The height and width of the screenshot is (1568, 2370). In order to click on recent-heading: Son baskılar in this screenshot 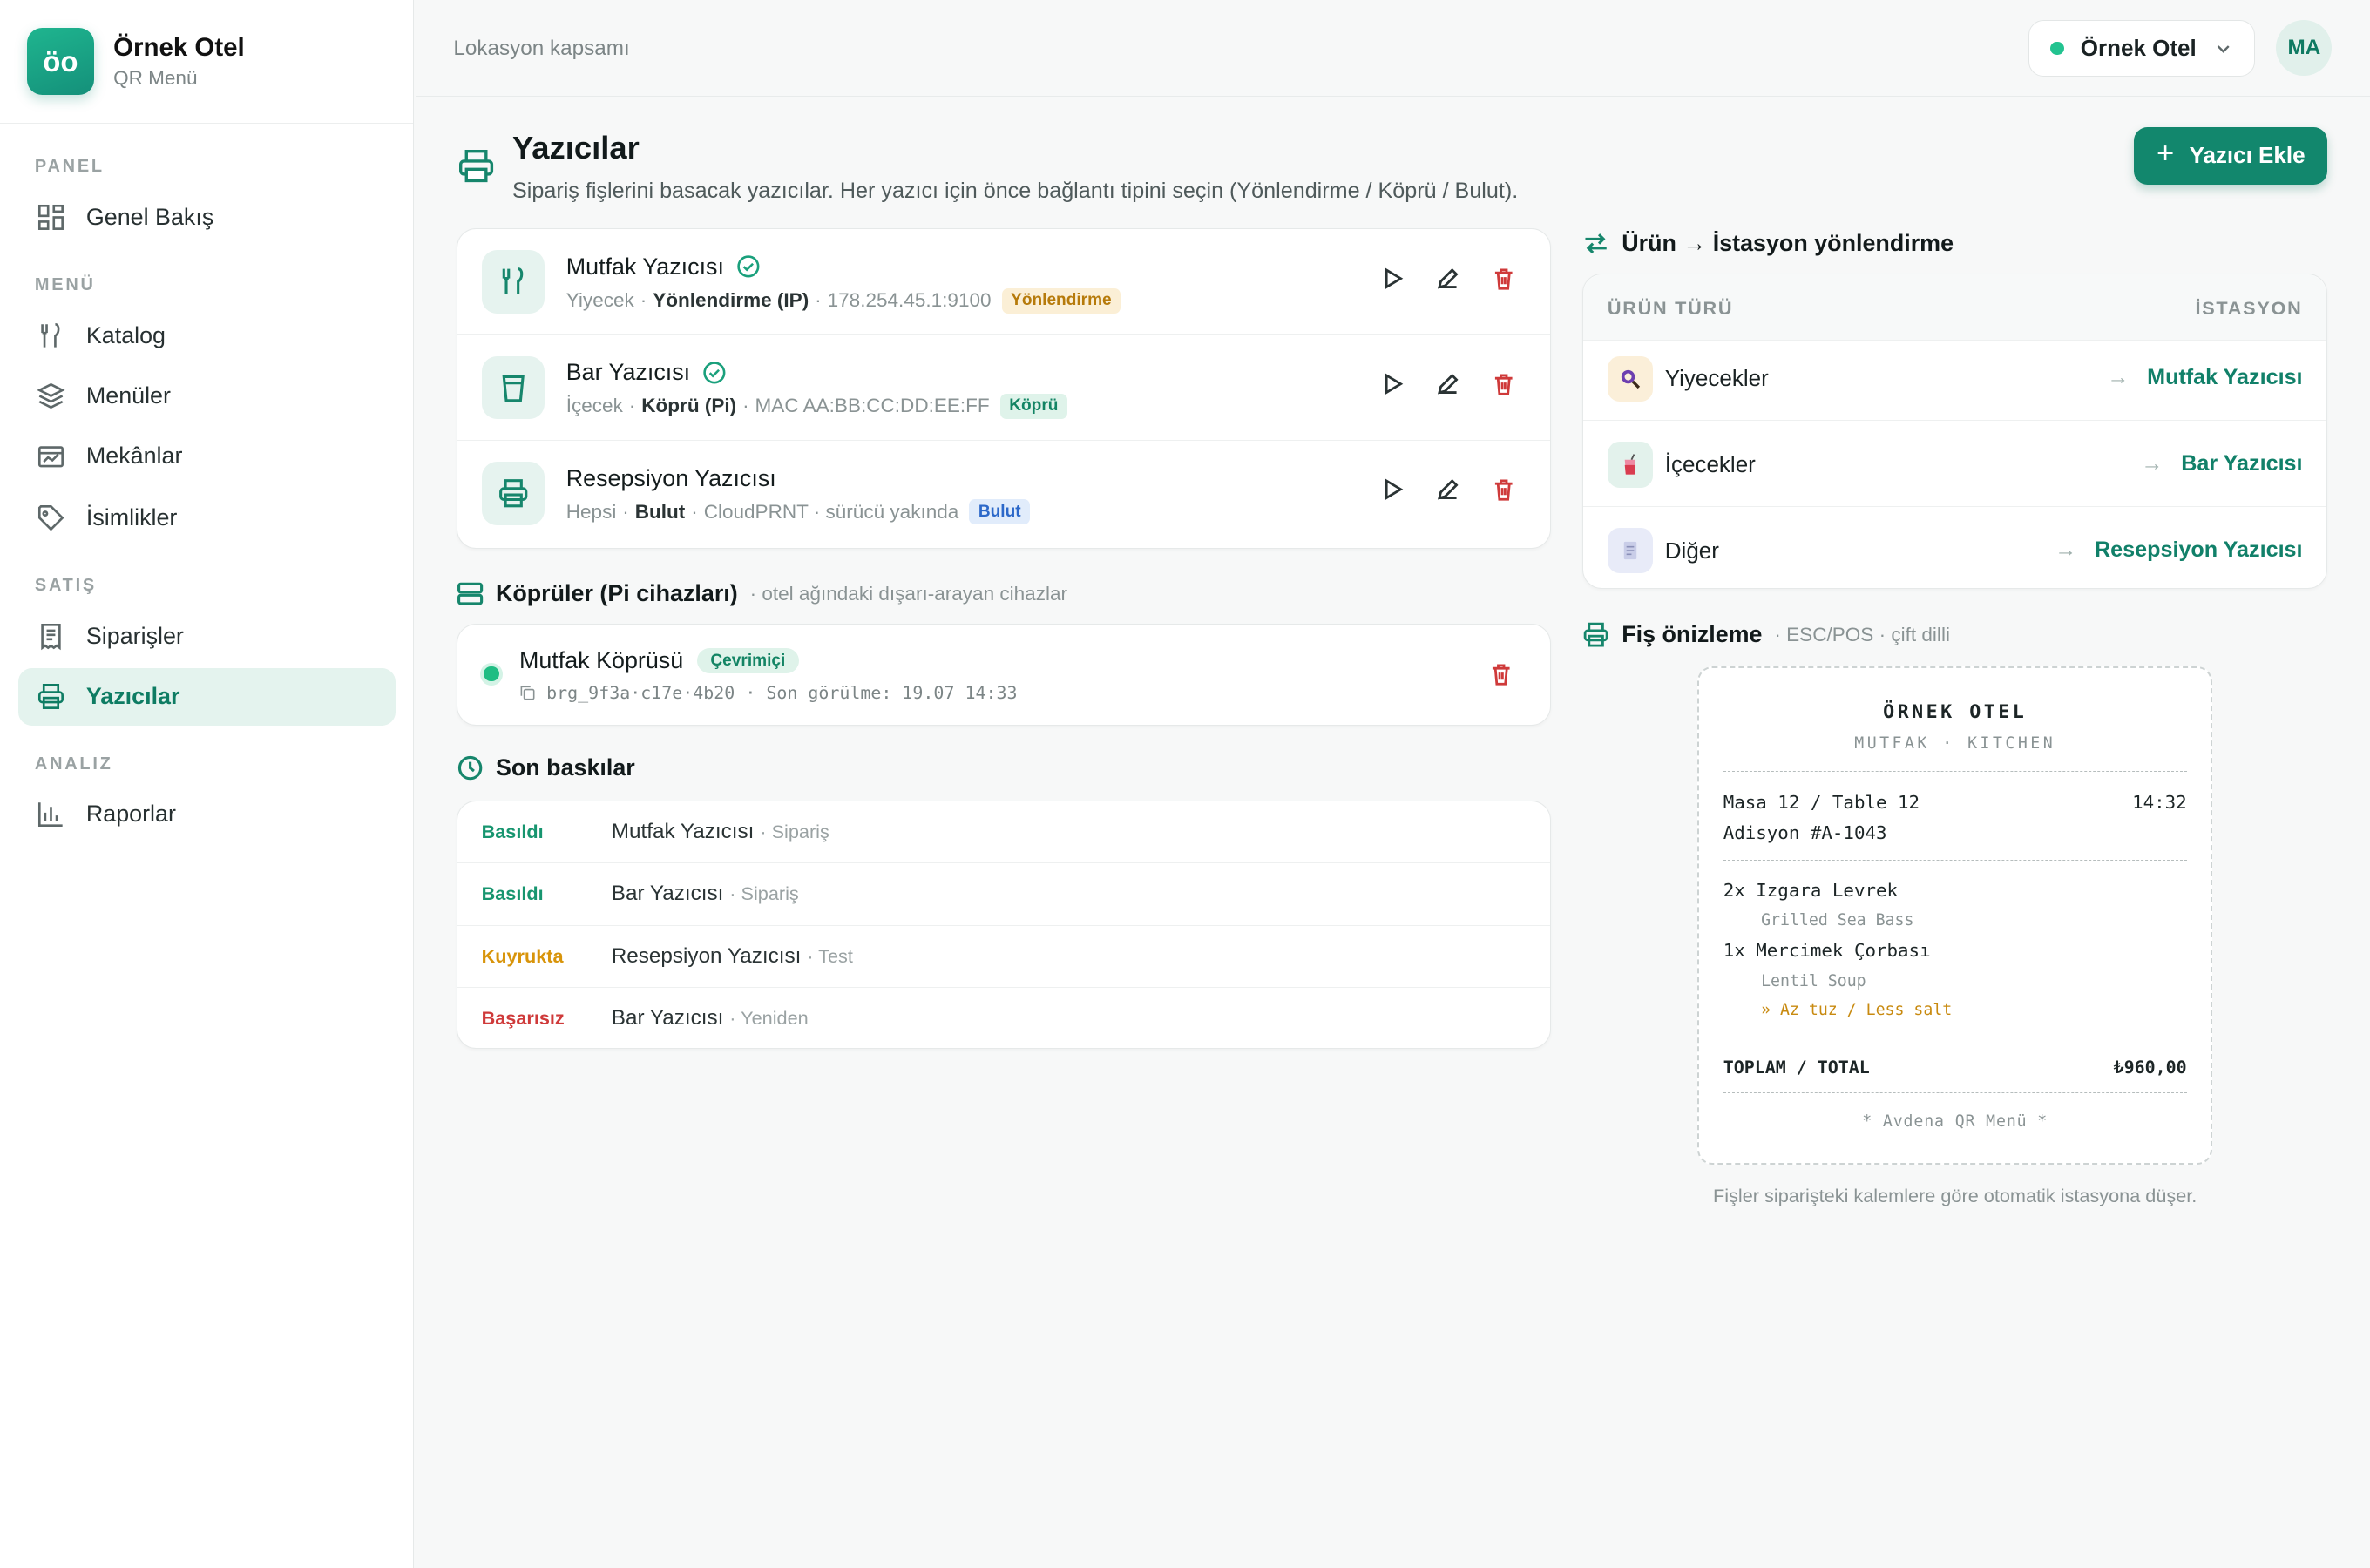, I will do `click(546, 767)`.